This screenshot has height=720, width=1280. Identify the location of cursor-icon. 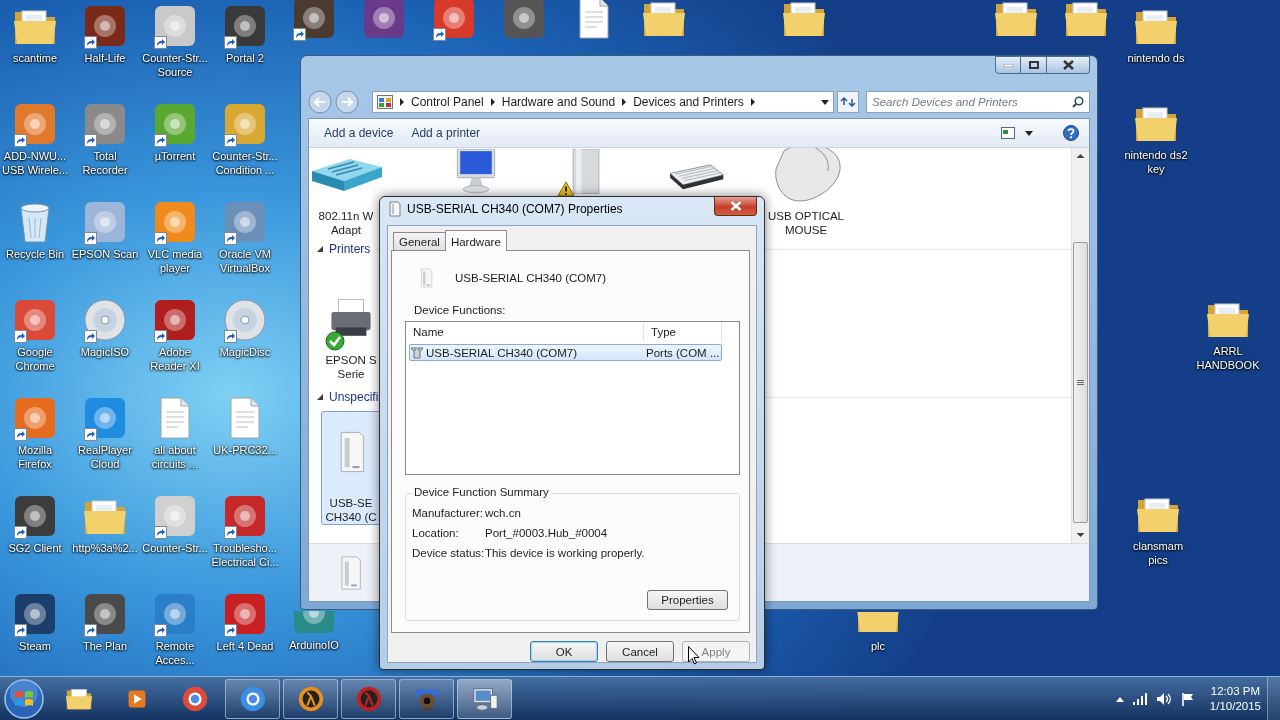
(694, 655).